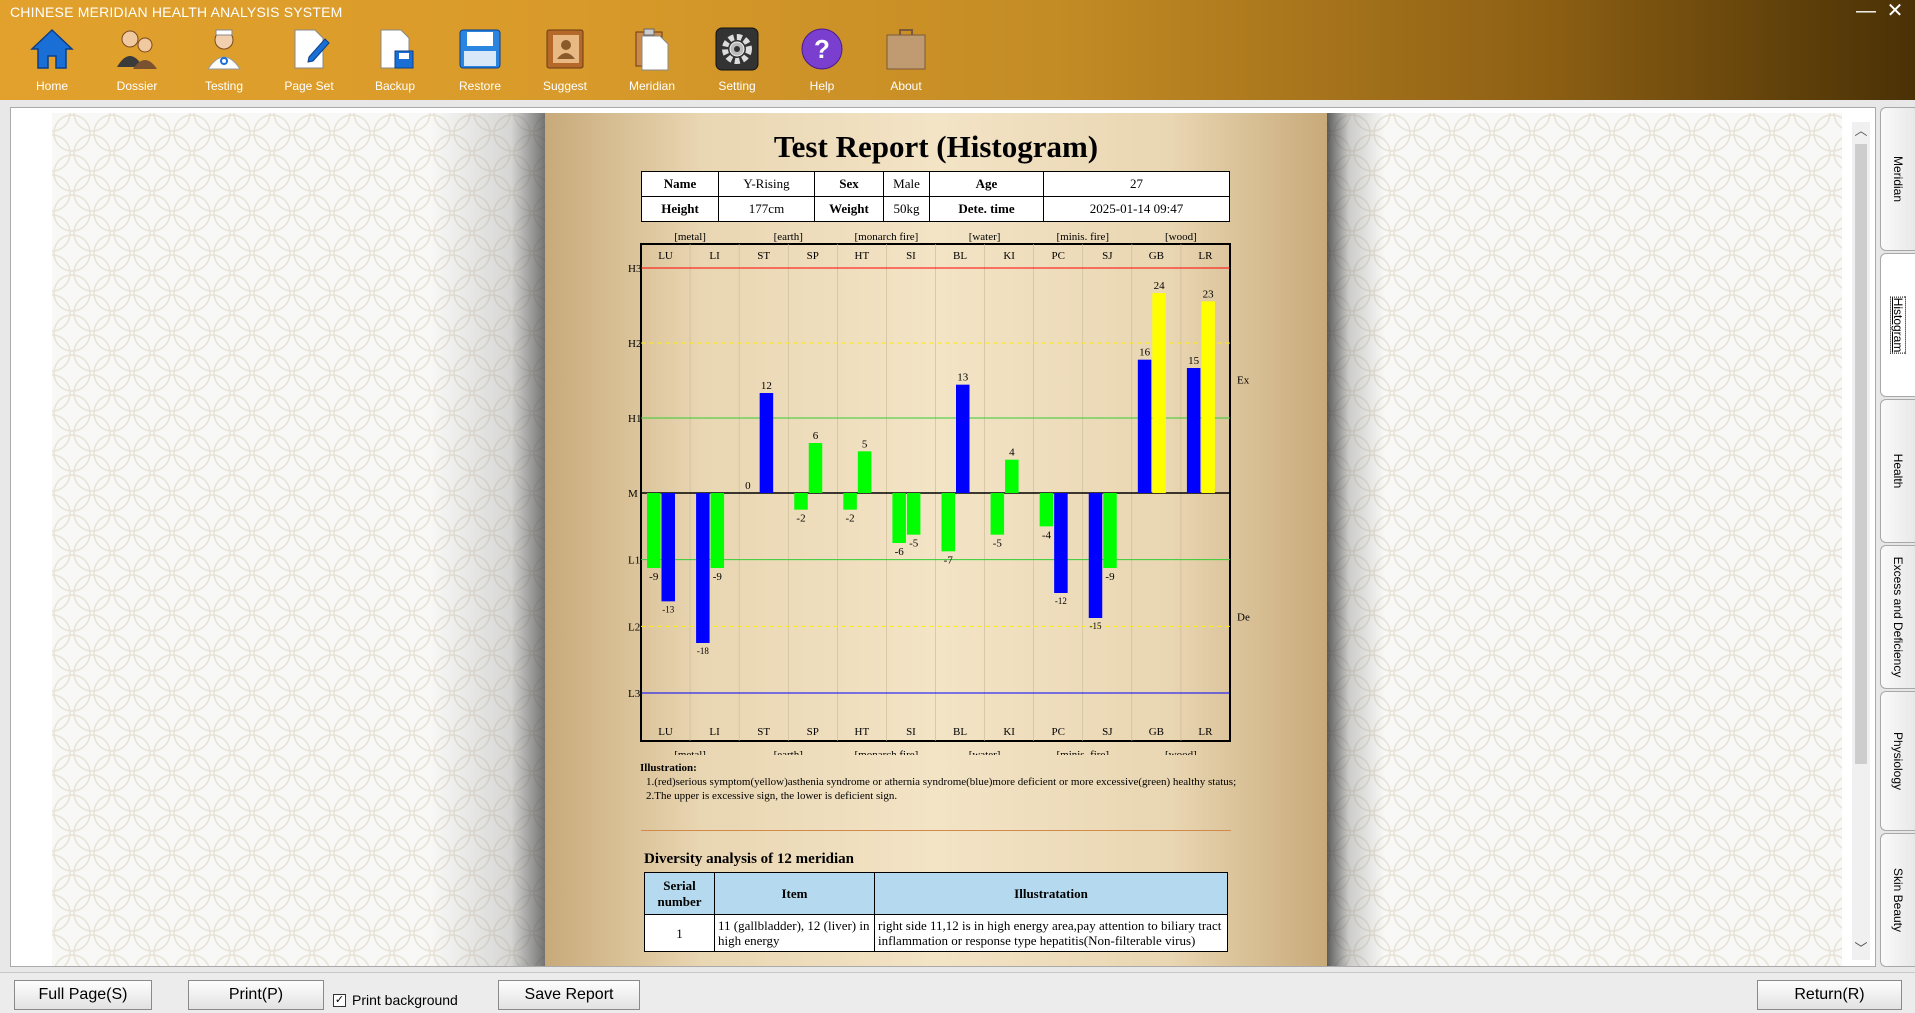  Describe the element at coordinates (1861, 131) in the screenshot. I see `scroll-up-icon: ︿` at that location.